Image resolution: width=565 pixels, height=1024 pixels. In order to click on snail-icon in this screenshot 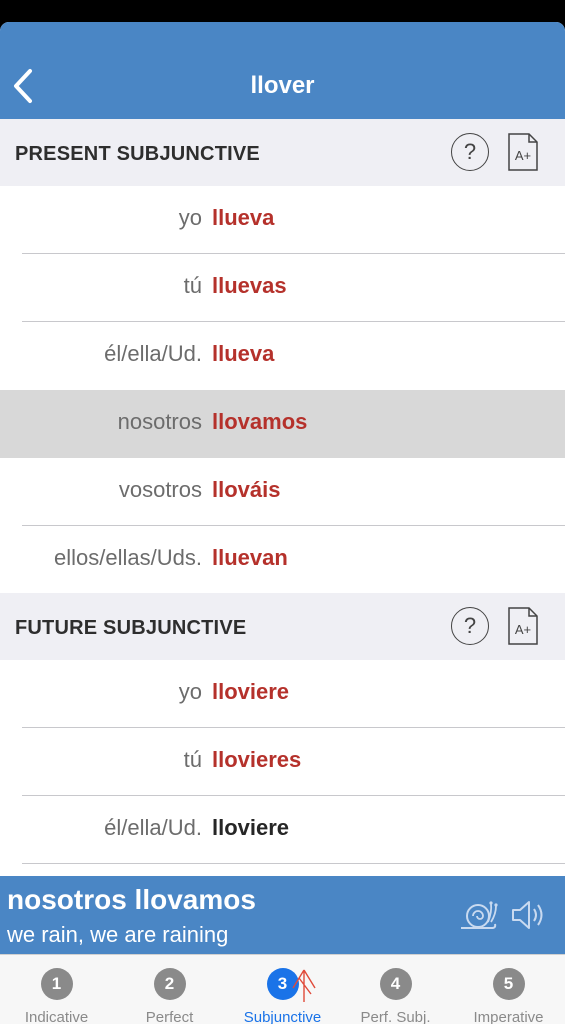, I will do `click(479, 915)`.